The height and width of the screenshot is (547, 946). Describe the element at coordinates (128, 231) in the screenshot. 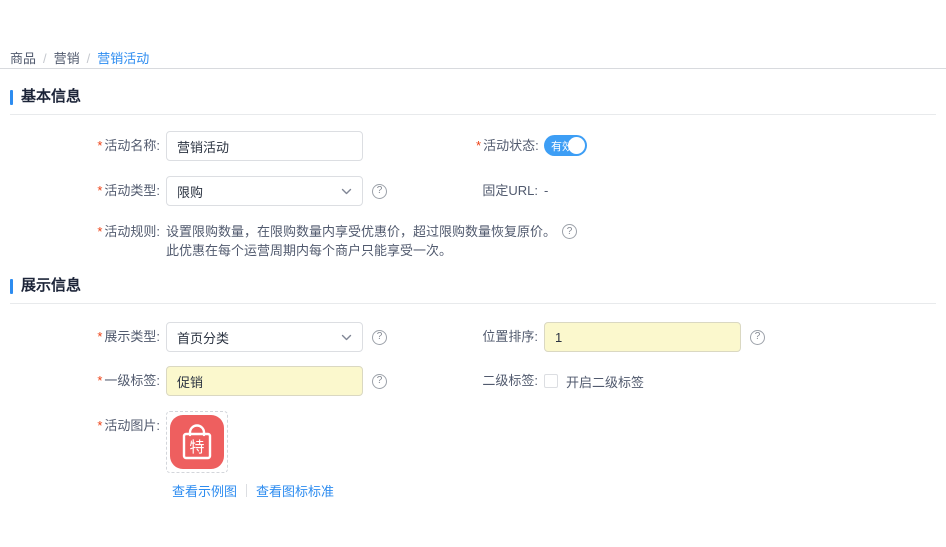

I see `activity-rule-label: * 活动规则:` at that location.